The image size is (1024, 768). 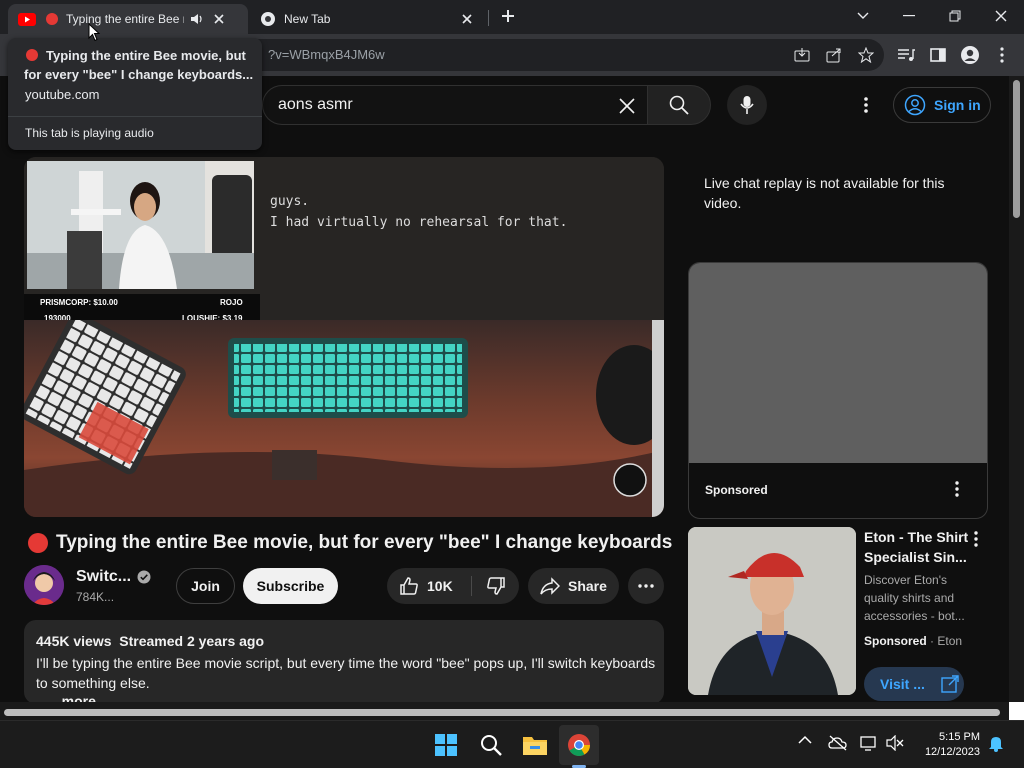 I want to click on tab-strip: Typing the entire Bee mo New Tab, so click(x=512, y=17).